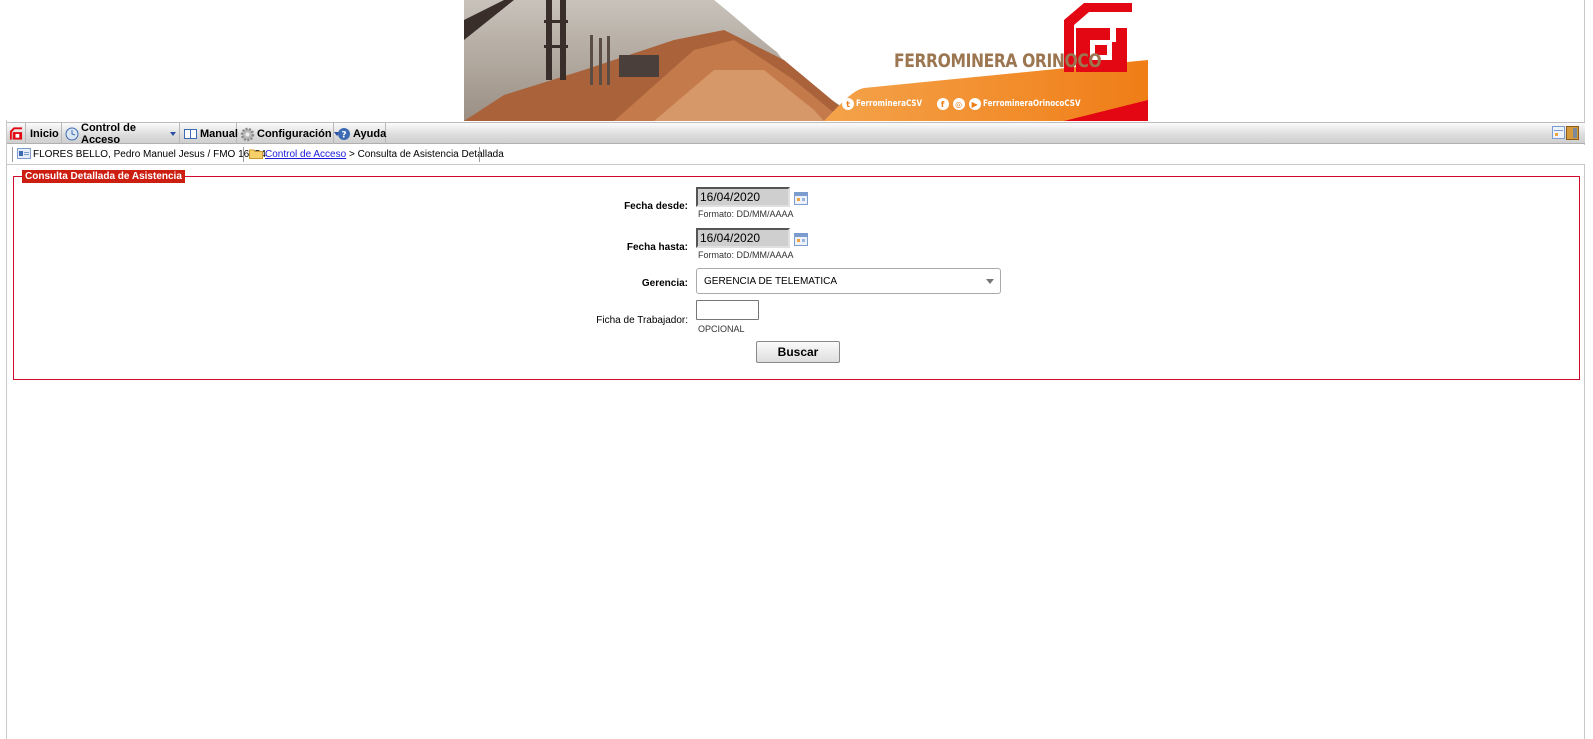 This screenshot has height=739, width=1593. Describe the element at coordinates (370, 133) in the screenshot. I see `menu-item-label: Ayuda` at that location.